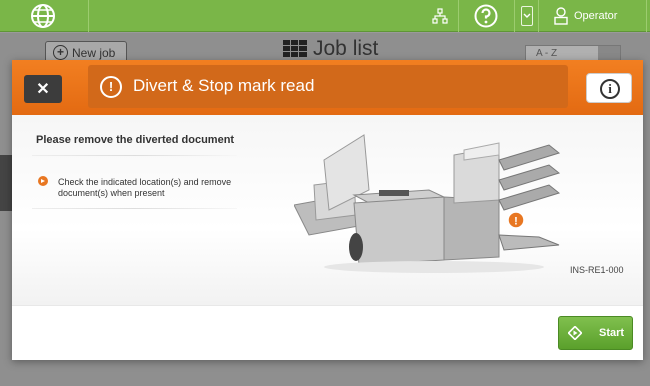  What do you see at coordinates (224, 85) in the screenshot?
I see `dialog-title: Divert & Stop mark read` at bounding box center [224, 85].